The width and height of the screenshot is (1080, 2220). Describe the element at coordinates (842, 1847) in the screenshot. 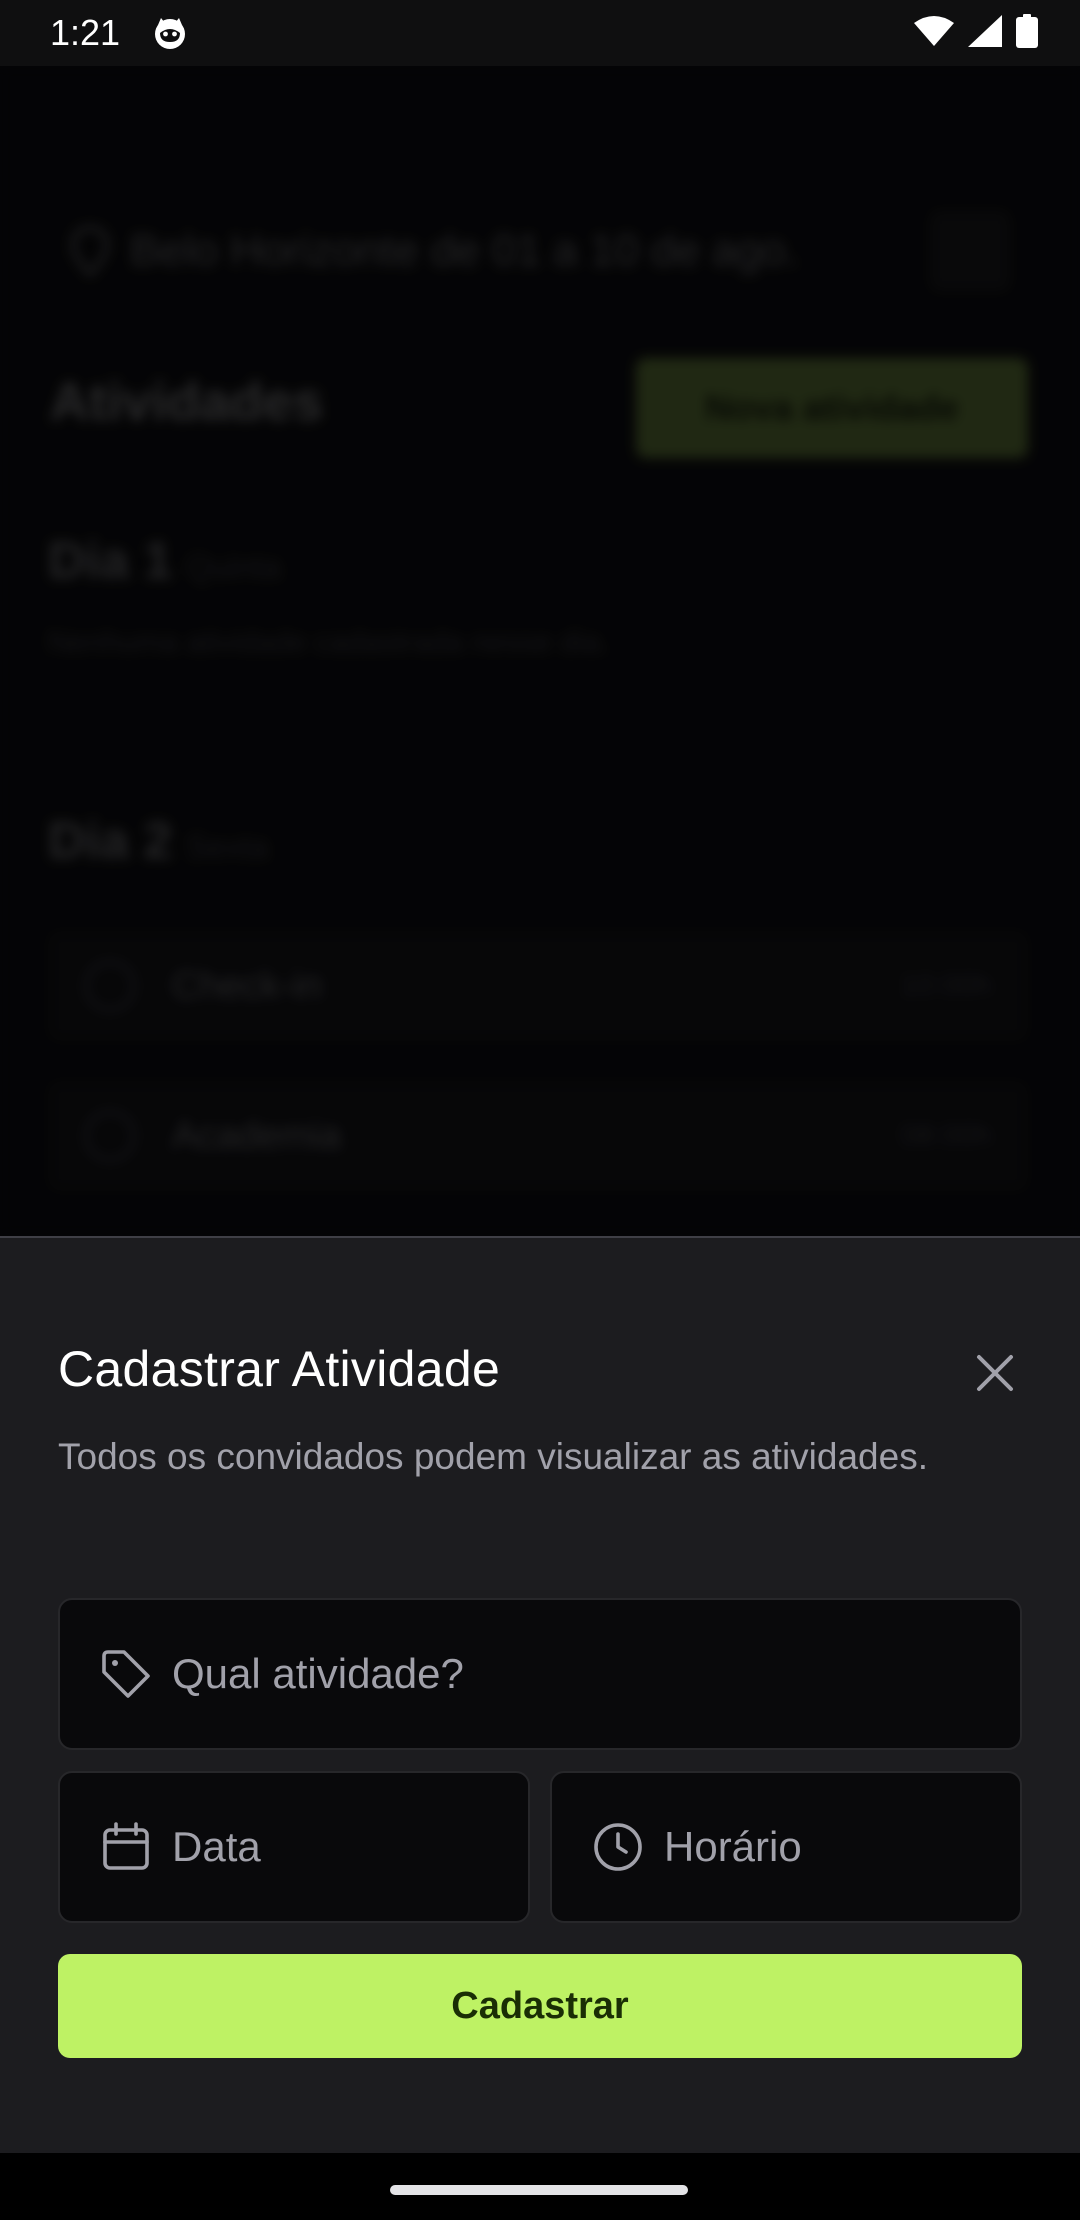

I see `time-input` at that location.